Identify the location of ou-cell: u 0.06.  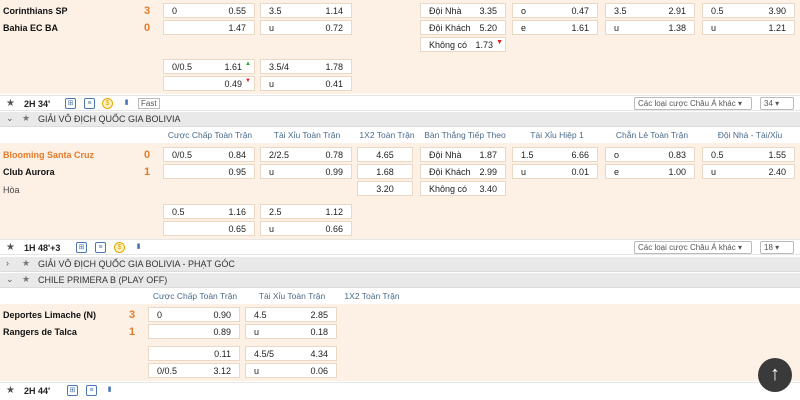
(291, 370).